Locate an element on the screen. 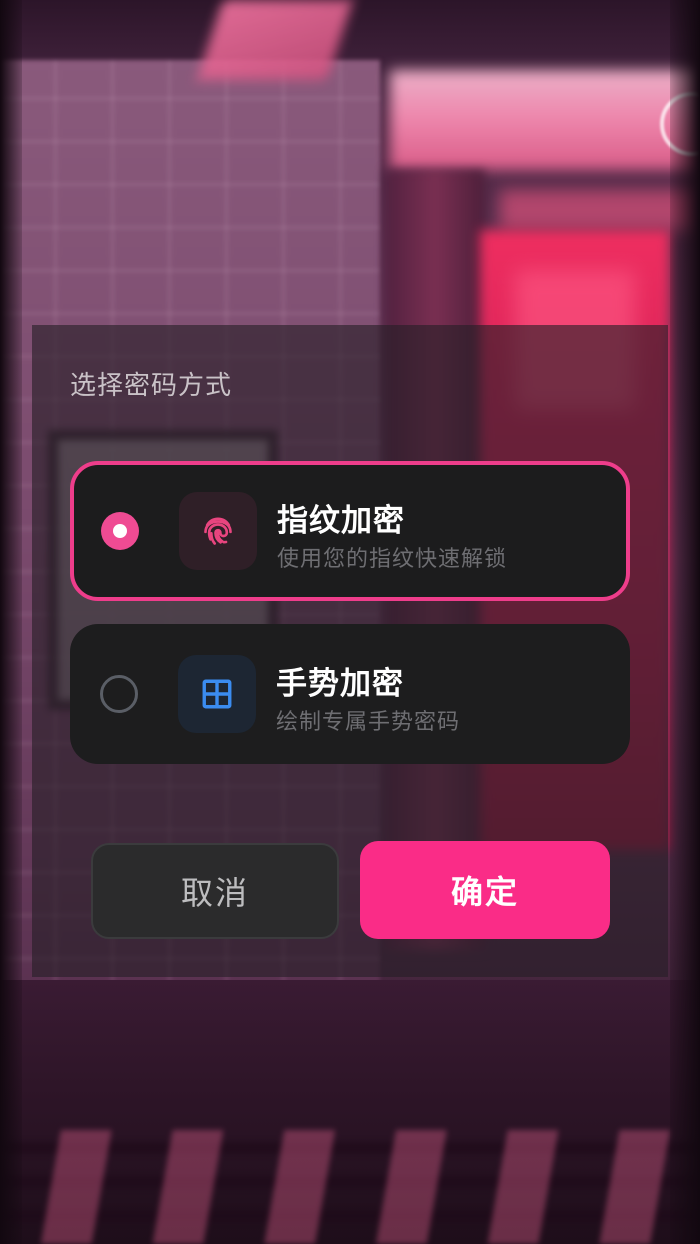 The width and height of the screenshot is (700, 1244). fingerprint-icon-box is located at coordinates (218, 531).